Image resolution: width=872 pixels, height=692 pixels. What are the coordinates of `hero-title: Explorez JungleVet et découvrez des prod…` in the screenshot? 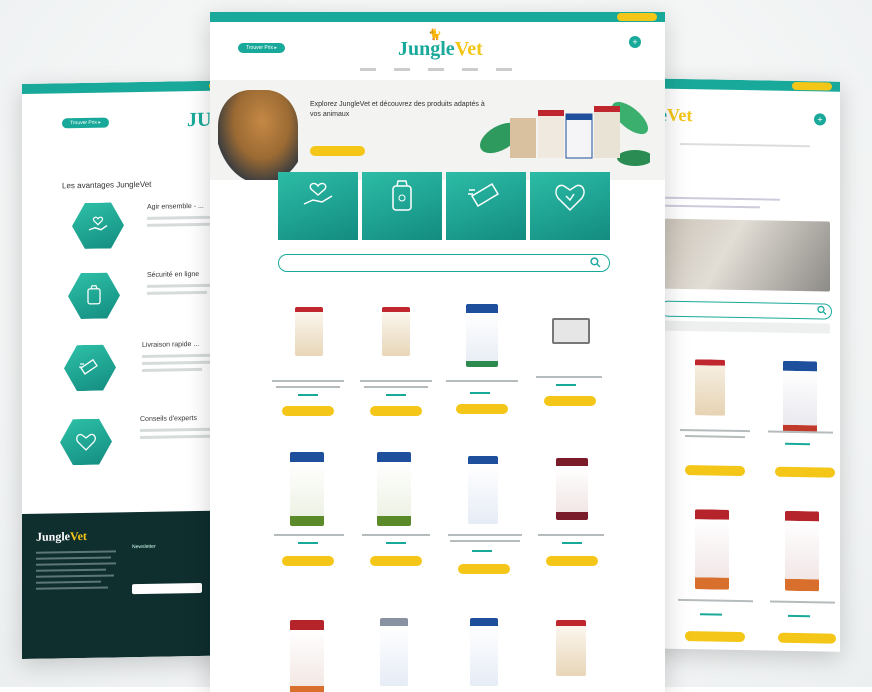 It's located at (397, 109).